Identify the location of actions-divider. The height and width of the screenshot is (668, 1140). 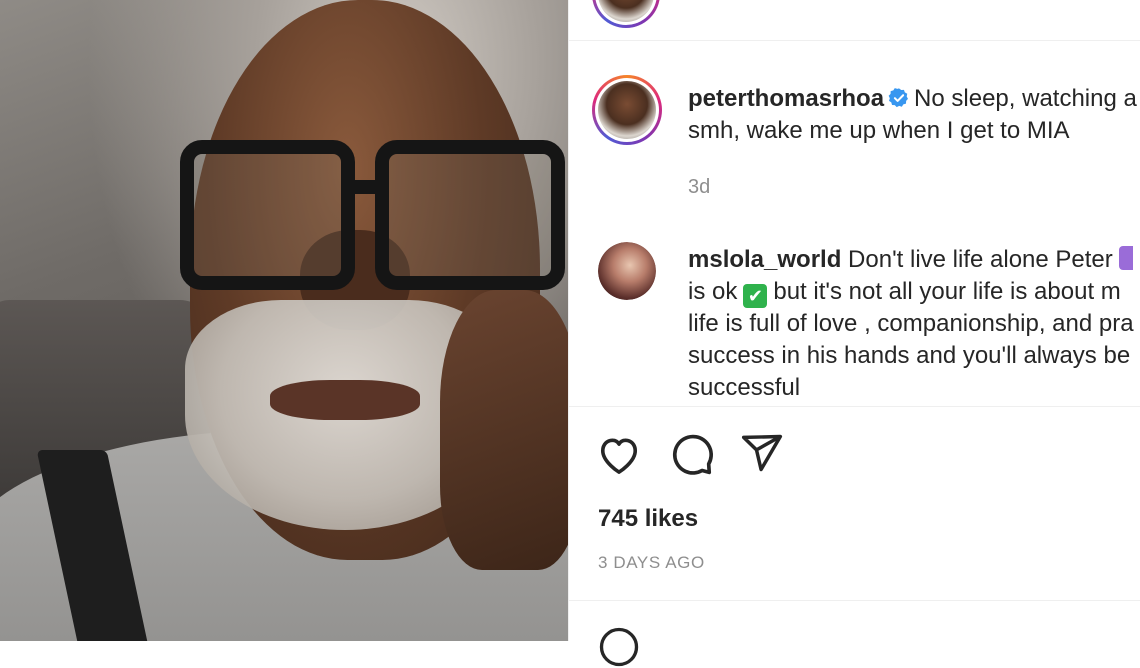
(854, 406).